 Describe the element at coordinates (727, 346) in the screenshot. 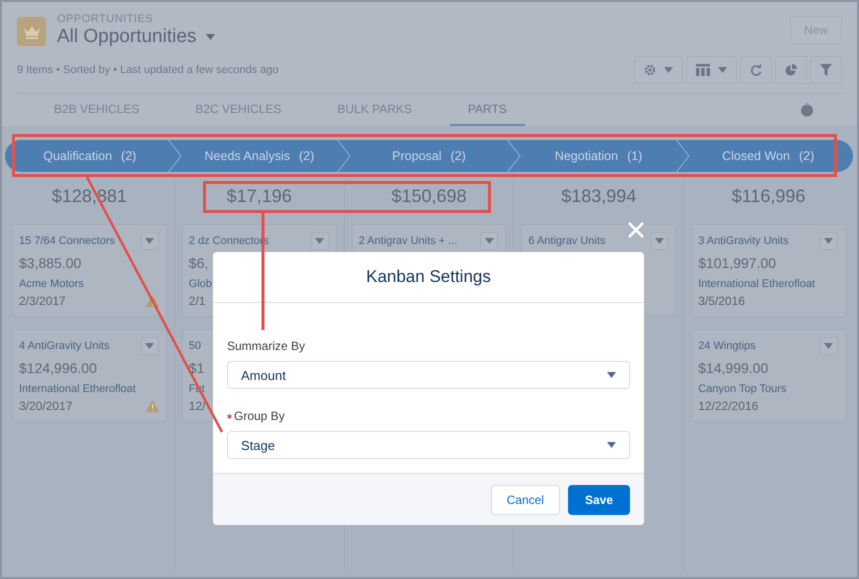

I see `card-title: 24 Wingtips` at that location.